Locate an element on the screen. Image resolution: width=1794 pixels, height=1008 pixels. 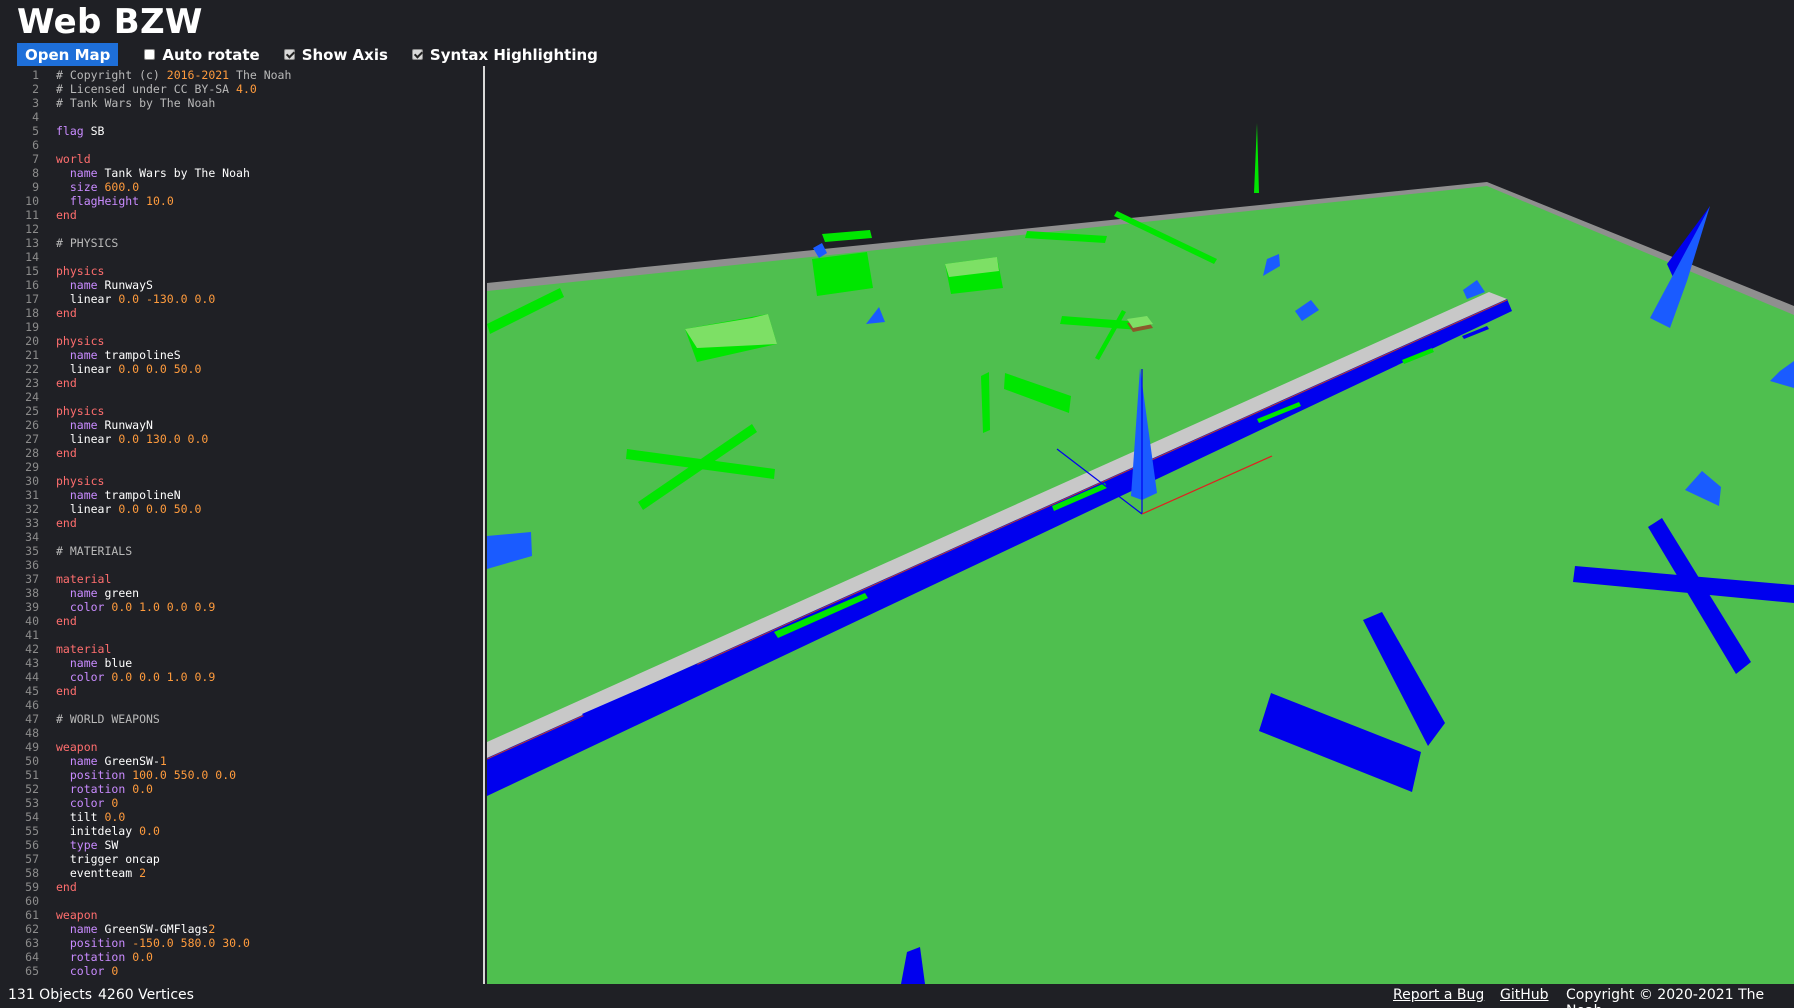
code-text: name trampolineS is located at coordinates (118, 355).